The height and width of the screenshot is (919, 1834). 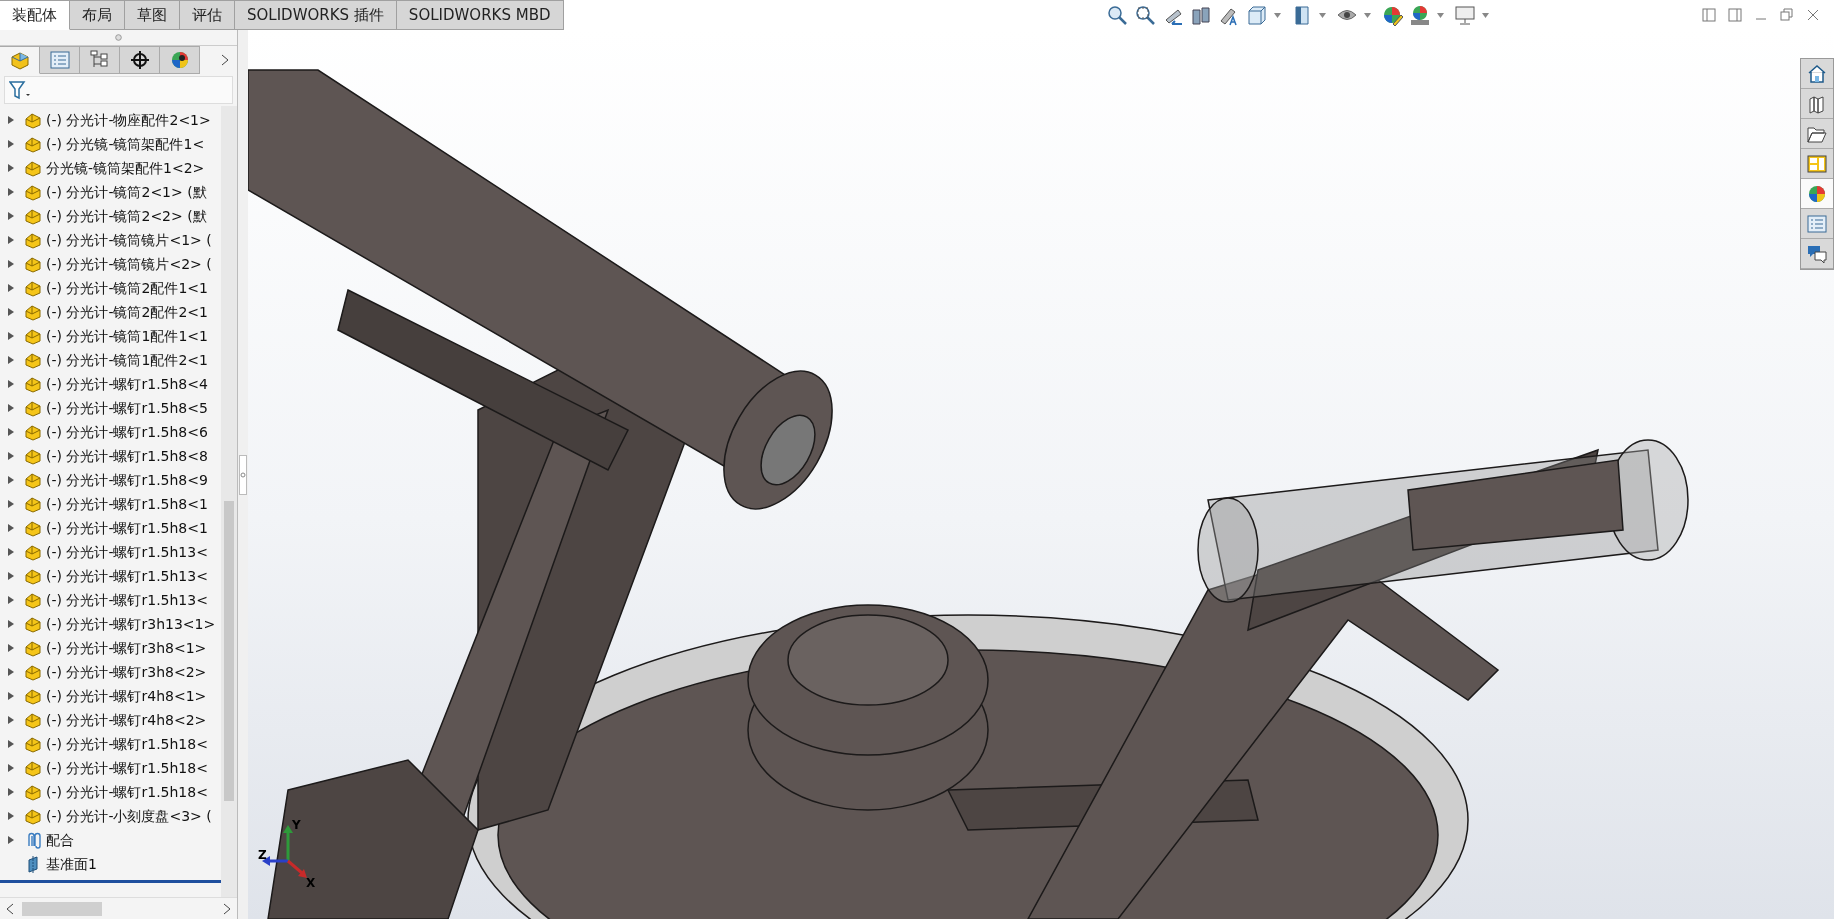 What do you see at coordinates (127, 336) in the screenshot?
I see `tree-item: (-) 分光计-镜筒1配件1<1` at bounding box center [127, 336].